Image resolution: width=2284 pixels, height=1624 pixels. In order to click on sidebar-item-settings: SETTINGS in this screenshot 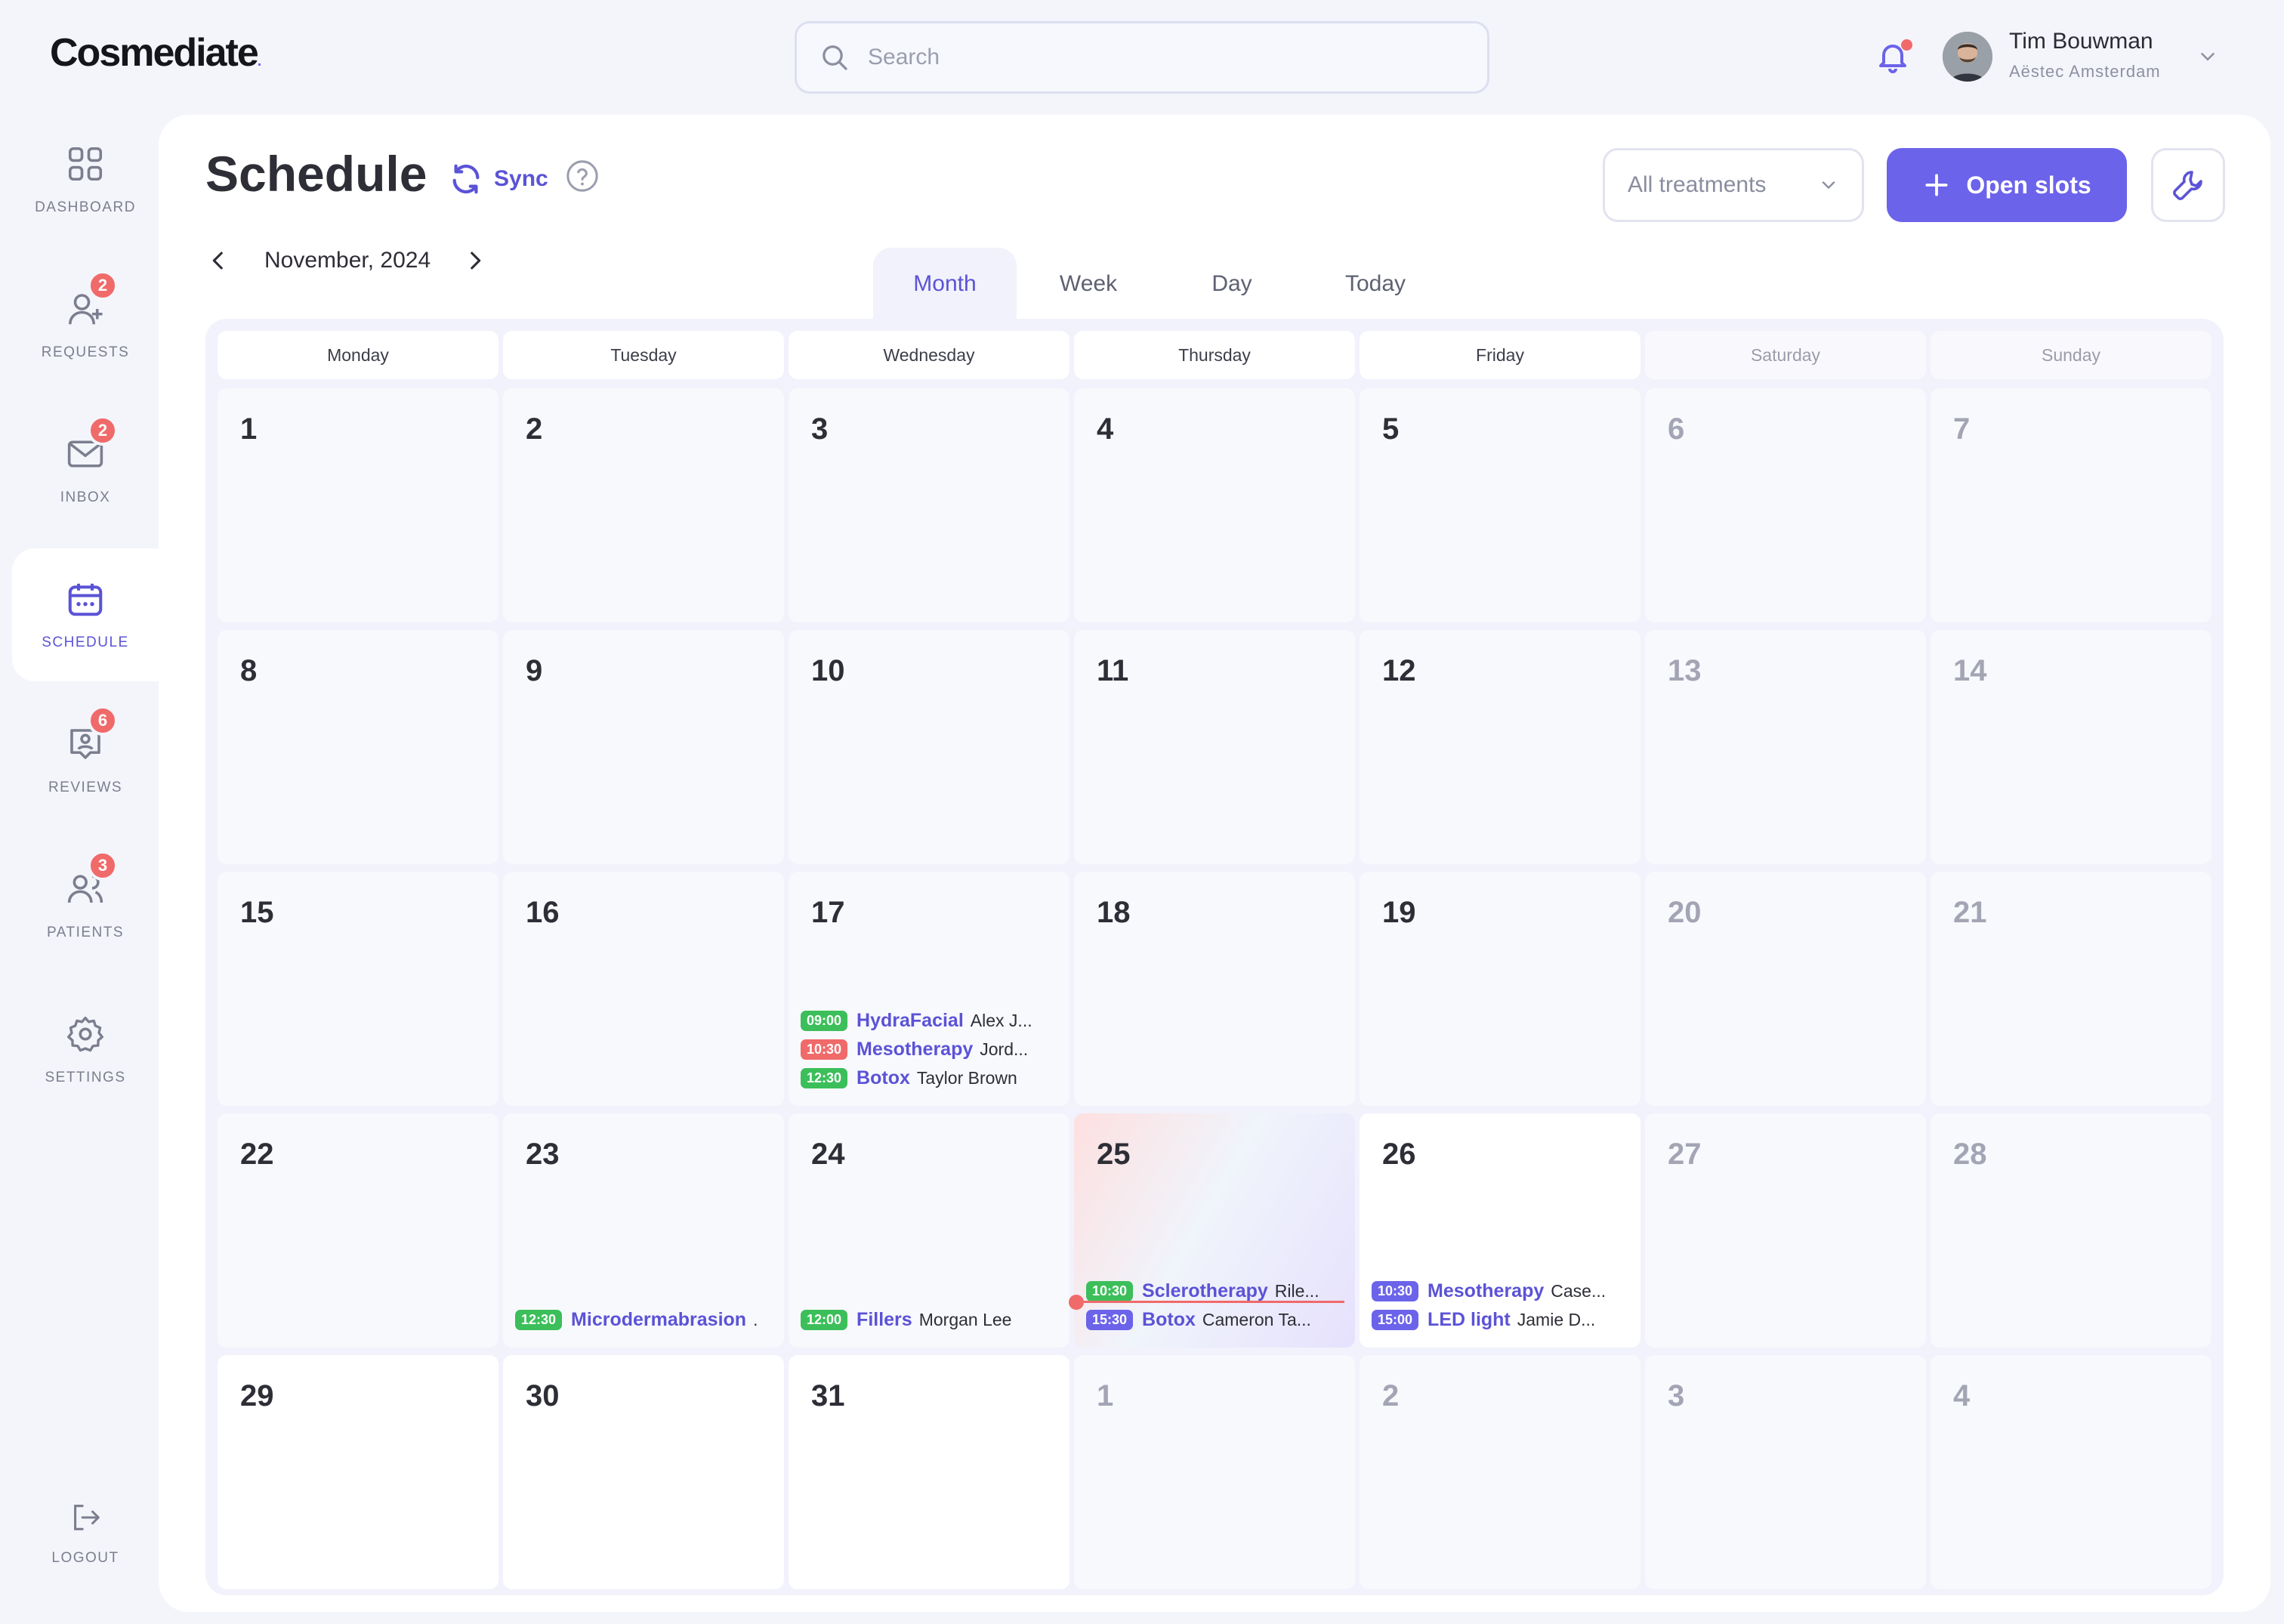, I will do `click(86, 1049)`.